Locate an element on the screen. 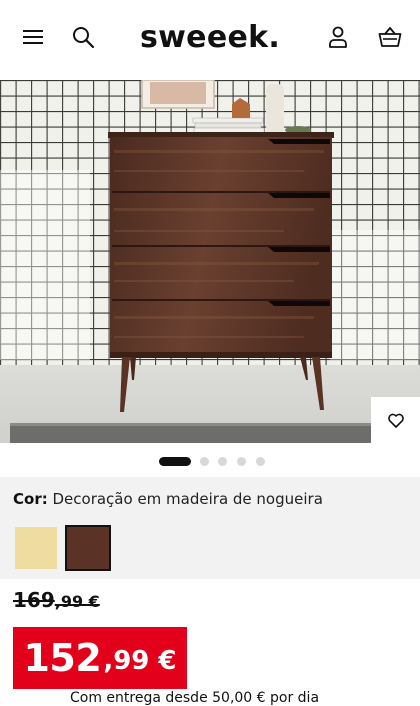 The height and width of the screenshot is (706, 420). color-label-line: Cor: Decoração em madeira de nogueira is located at coordinates (168, 499).